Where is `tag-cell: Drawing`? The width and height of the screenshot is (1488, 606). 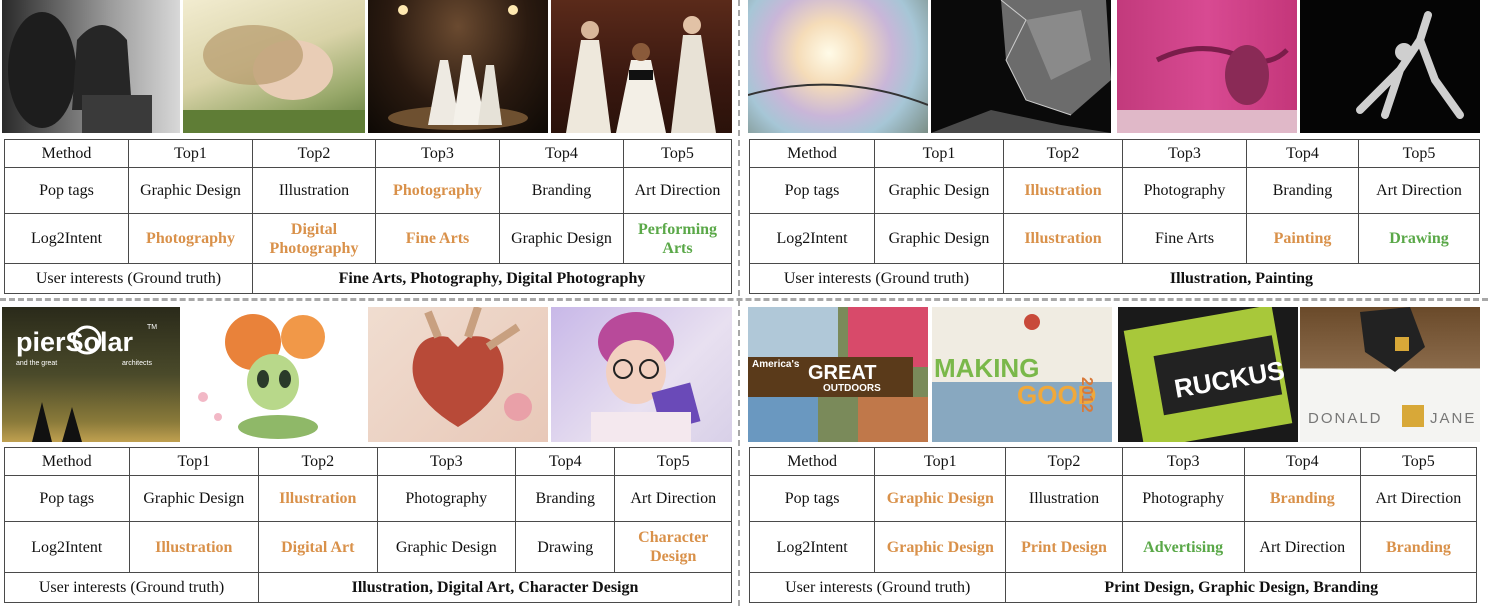 tag-cell: Drawing is located at coordinates (565, 547).